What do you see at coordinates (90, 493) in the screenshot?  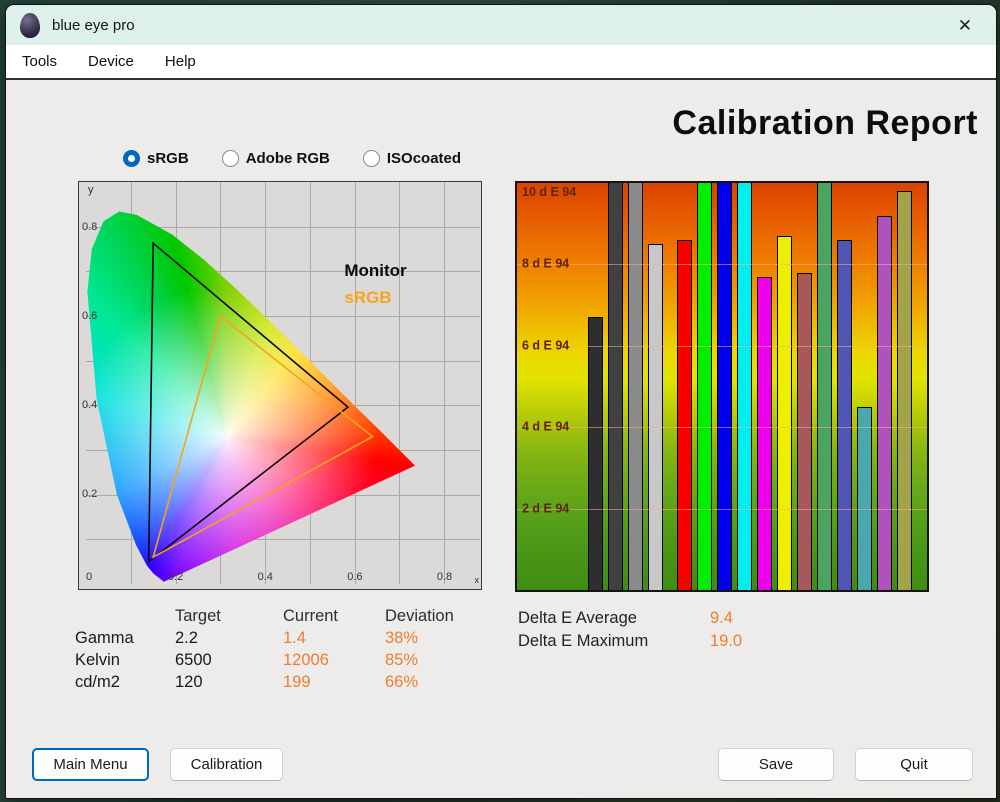 I see `y-tick-label: 0.2` at bounding box center [90, 493].